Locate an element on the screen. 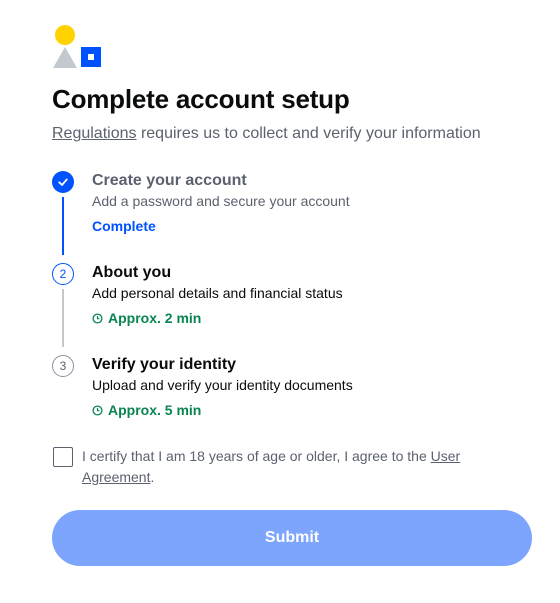 Image resolution: width=560 pixels, height=603 pixels. step-2-status: Approx. 2 min is located at coordinates (146, 318).